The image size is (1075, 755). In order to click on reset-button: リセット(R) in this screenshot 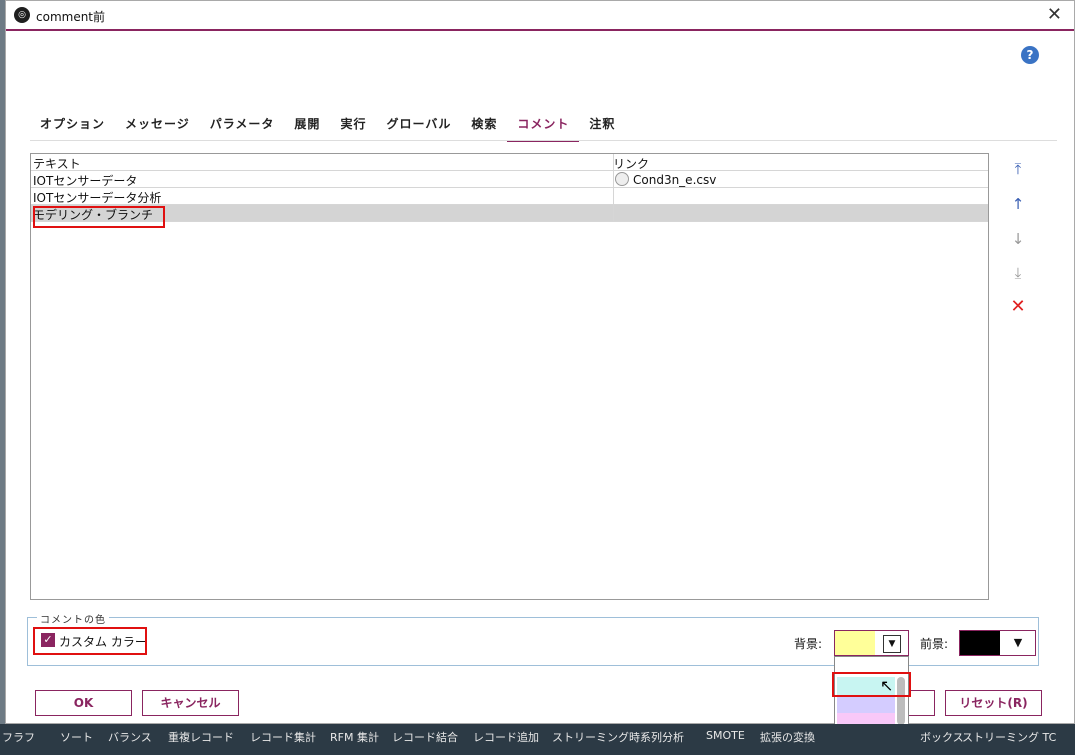, I will do `click(993, 703)`.